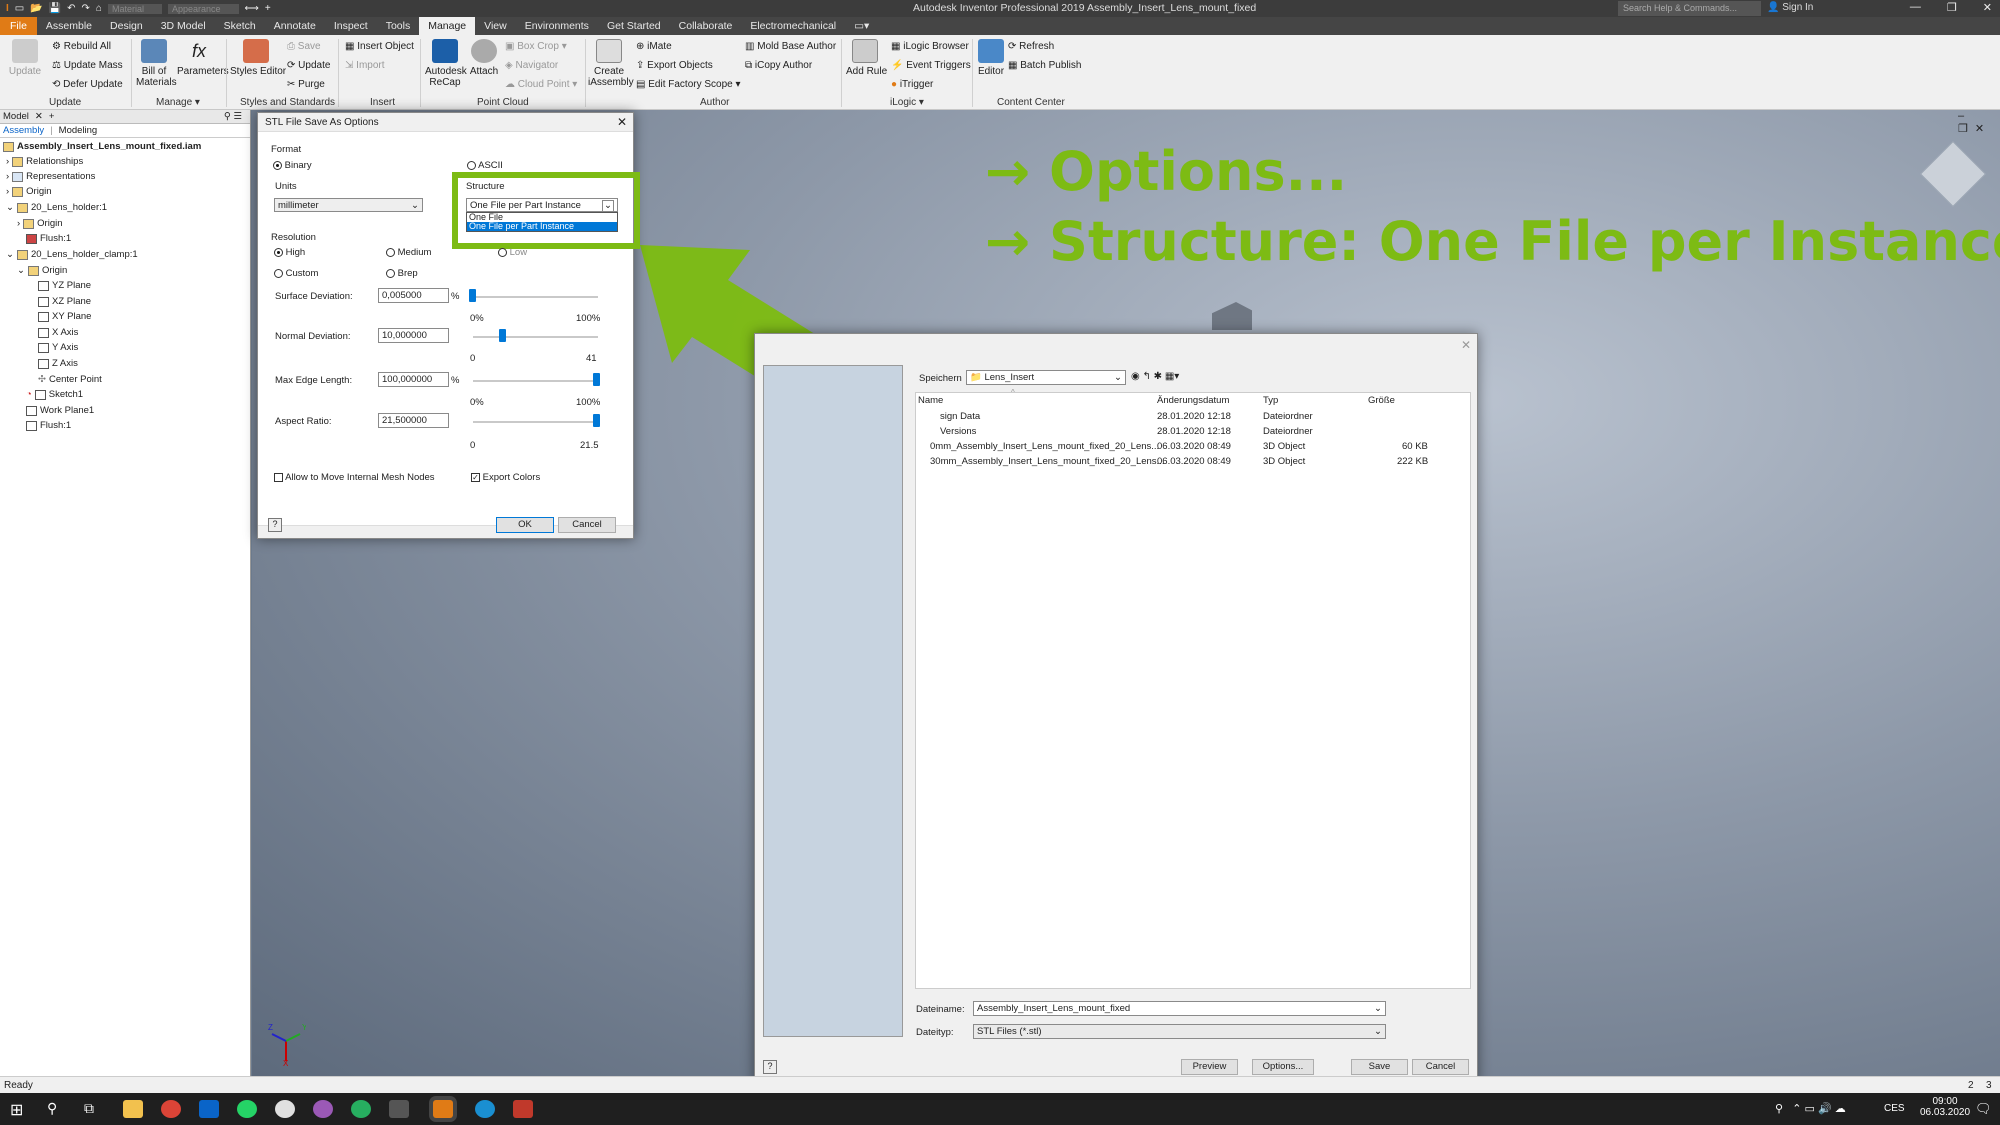 This screenshot has height=1125, width=2000. Describe the element at coordinates (930, 46) in the screenshot. I see `ilogic-browser-button: ▦ iLogic Browser` at that location.